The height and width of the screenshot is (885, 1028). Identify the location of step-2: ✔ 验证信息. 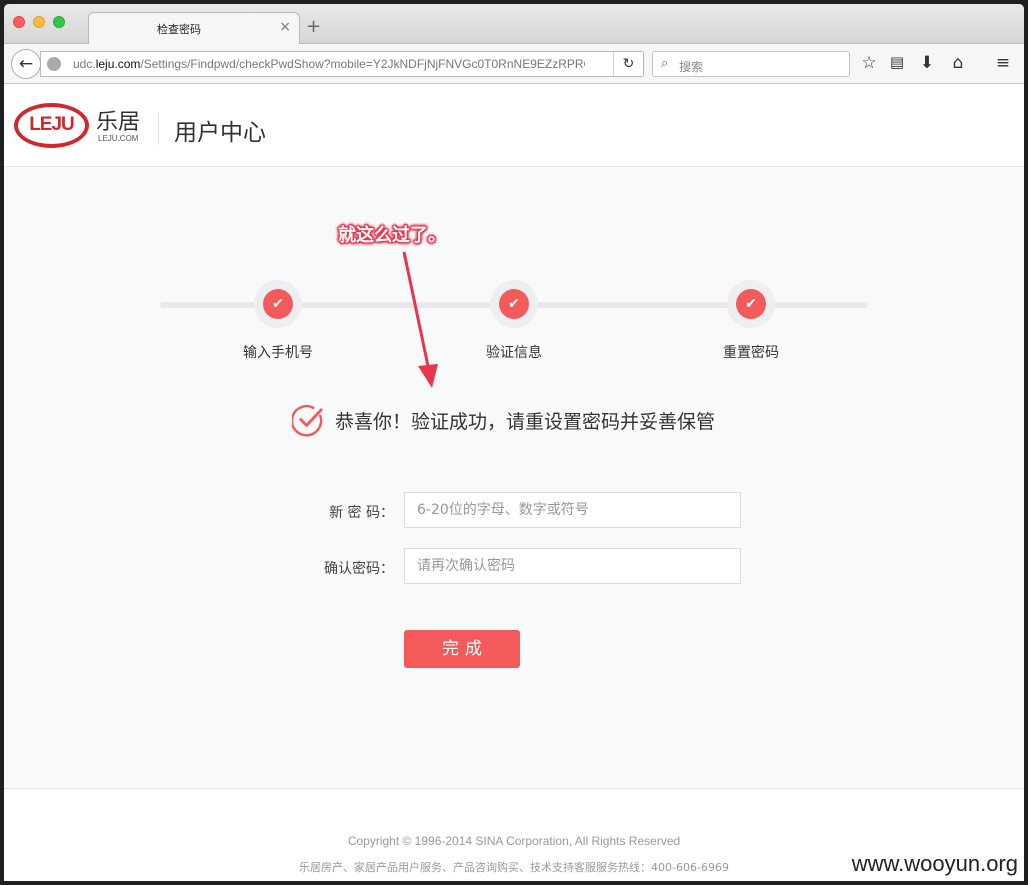
(514, 321).